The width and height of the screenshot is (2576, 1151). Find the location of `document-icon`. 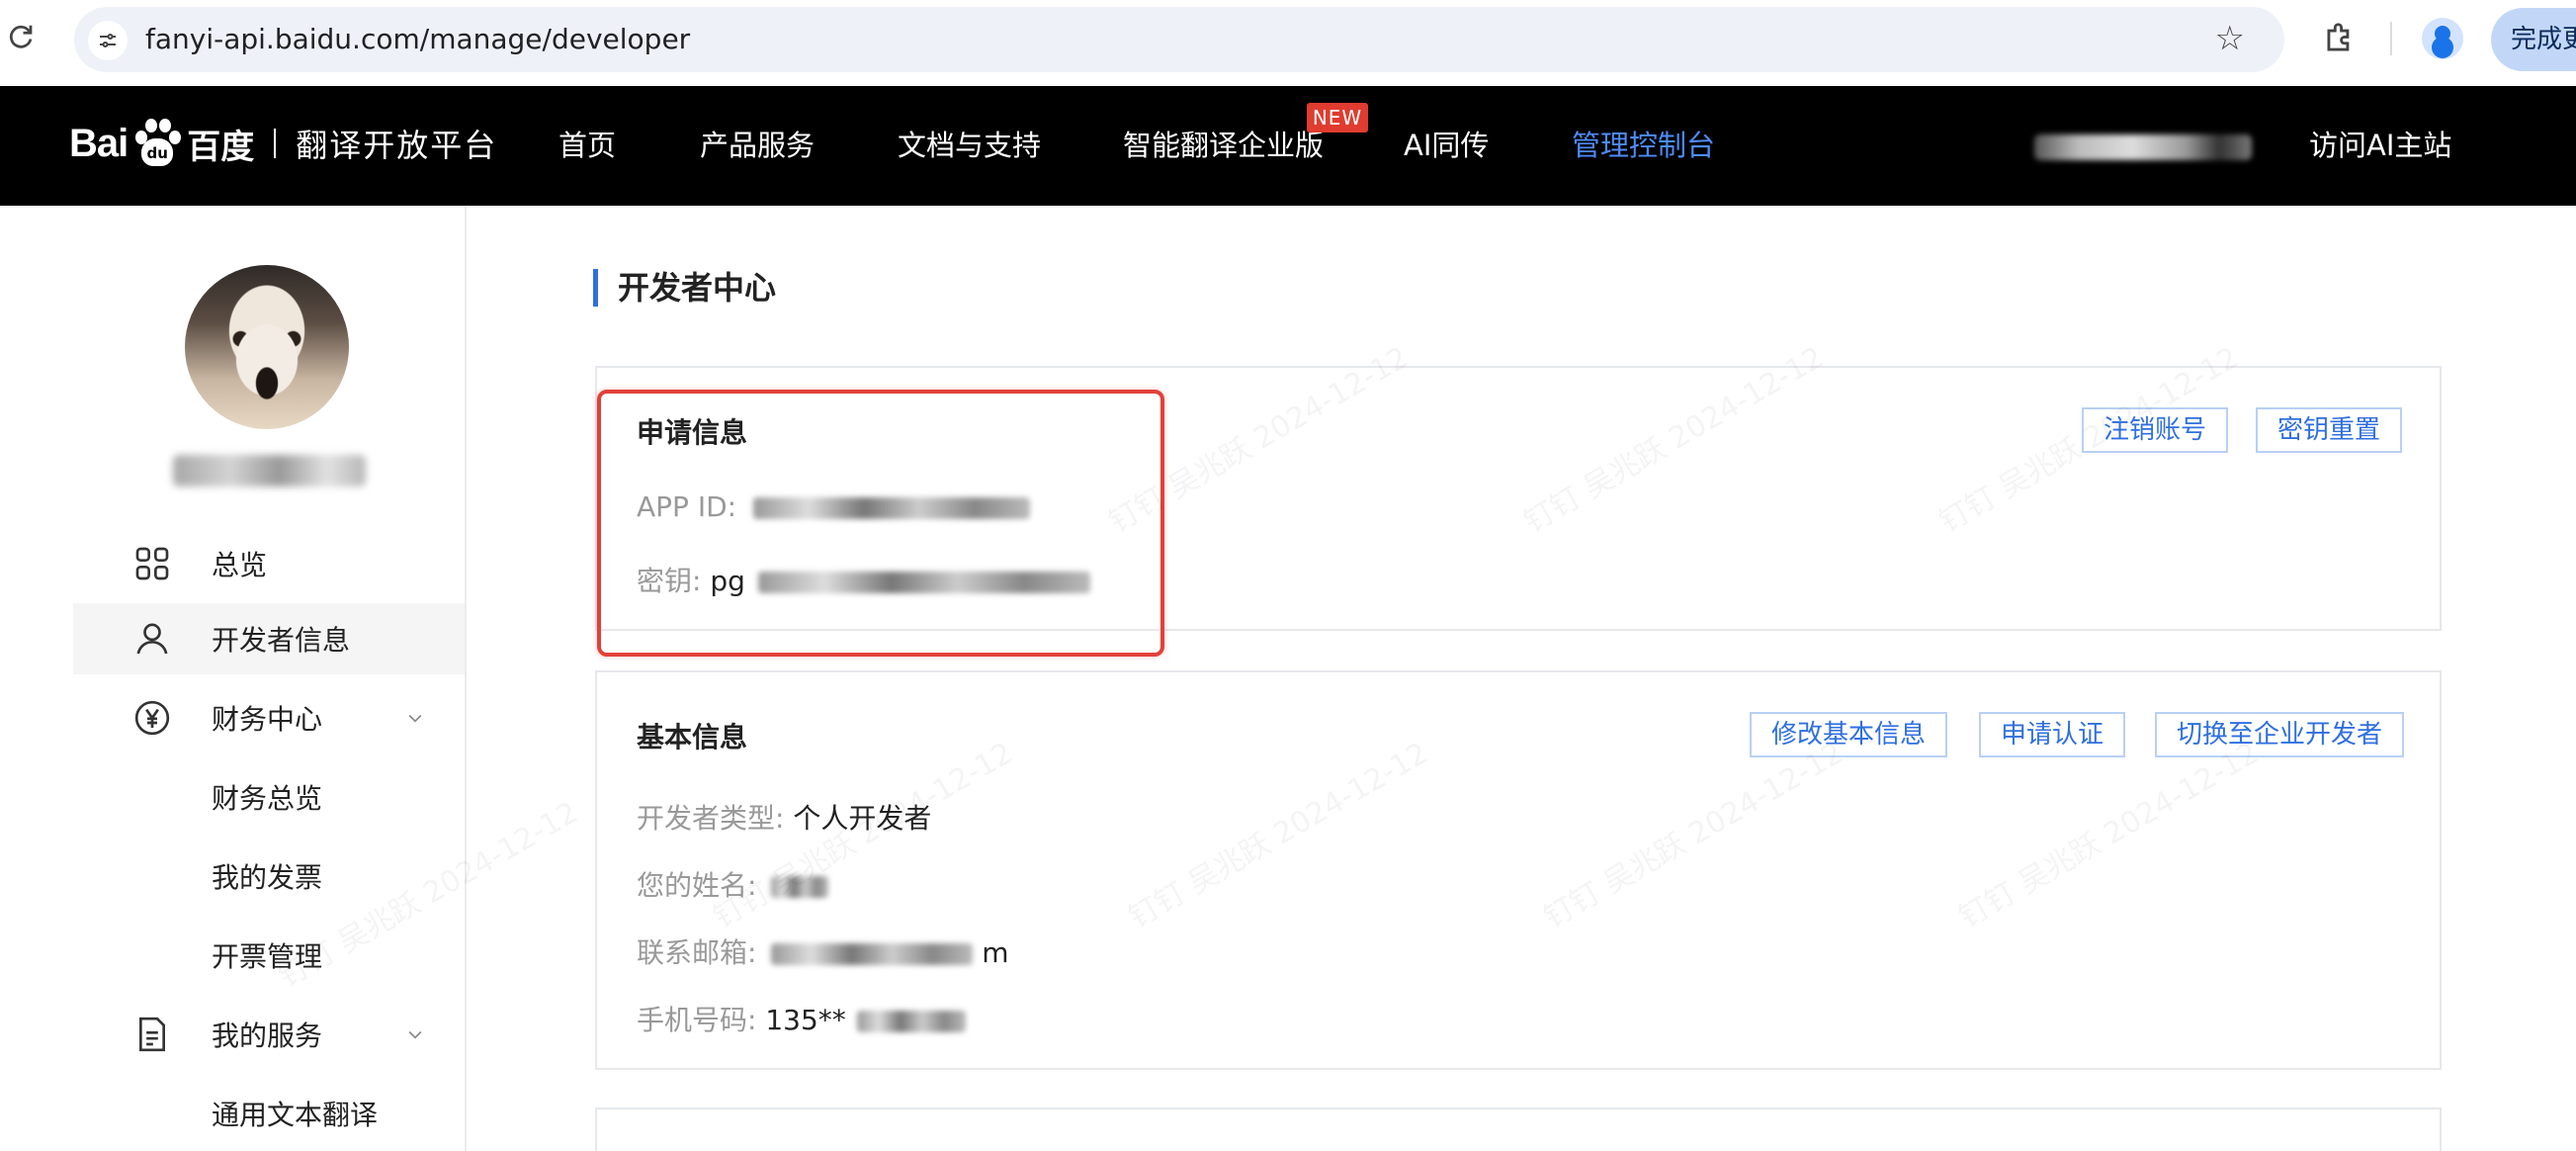

document-icon is located at coordinates (152, 1034).